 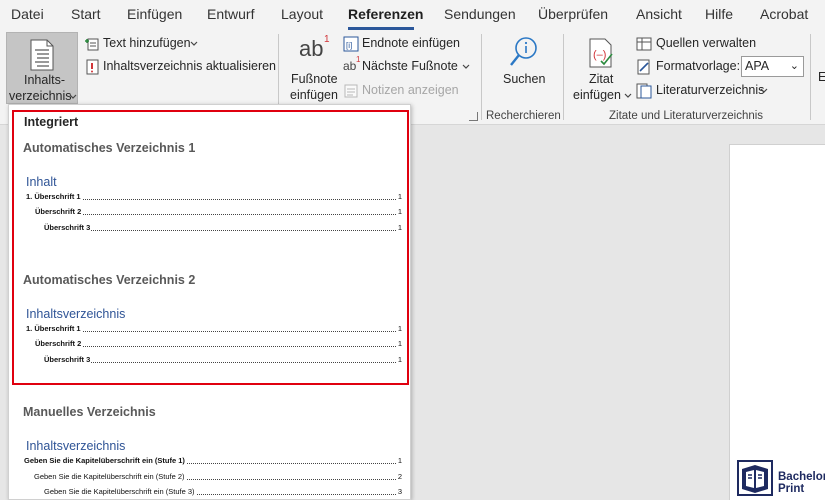 I want to click on update-toc-button: Inhaltsverzeichnis aktualisieren, so click(x=184, y=67).